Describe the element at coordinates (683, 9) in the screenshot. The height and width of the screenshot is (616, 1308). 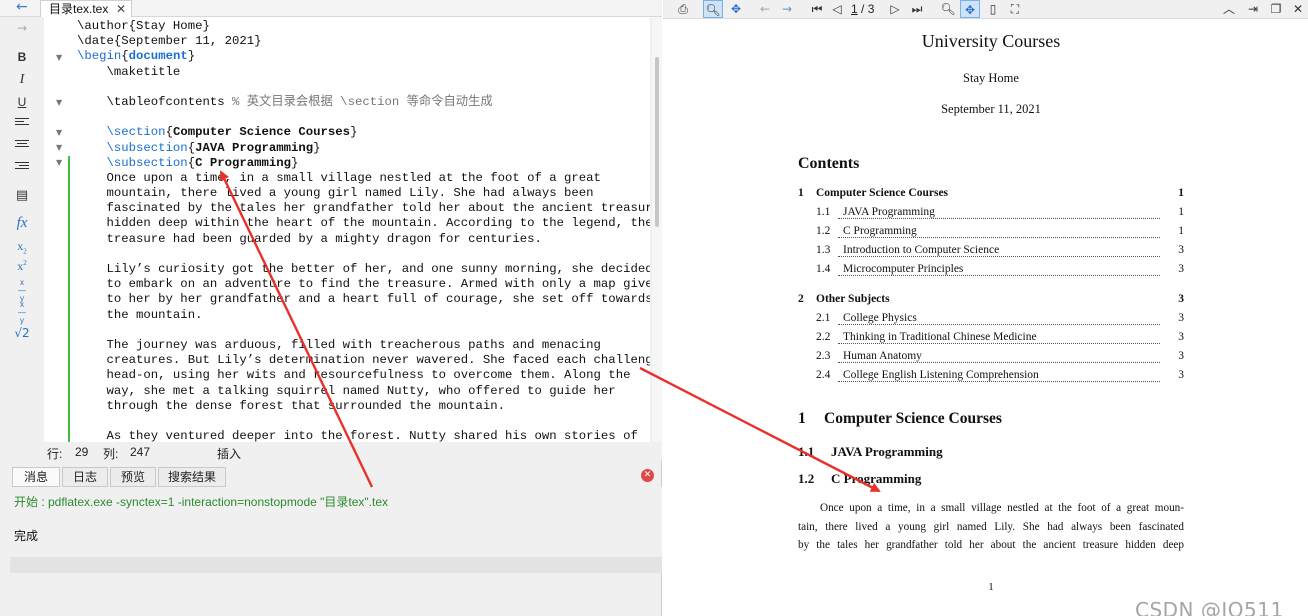
I see `sync-icon: ⎙` at that location.